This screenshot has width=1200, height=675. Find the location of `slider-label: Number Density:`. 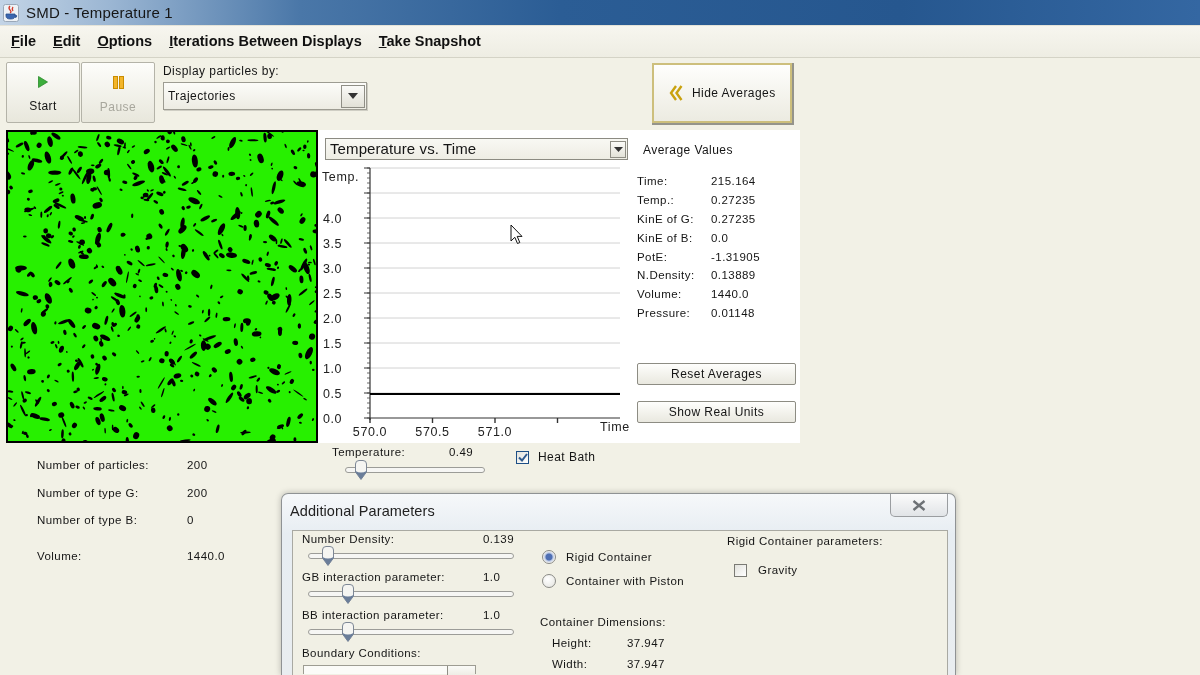

slider-label: Number Density: is located at coordinates (349, 539).